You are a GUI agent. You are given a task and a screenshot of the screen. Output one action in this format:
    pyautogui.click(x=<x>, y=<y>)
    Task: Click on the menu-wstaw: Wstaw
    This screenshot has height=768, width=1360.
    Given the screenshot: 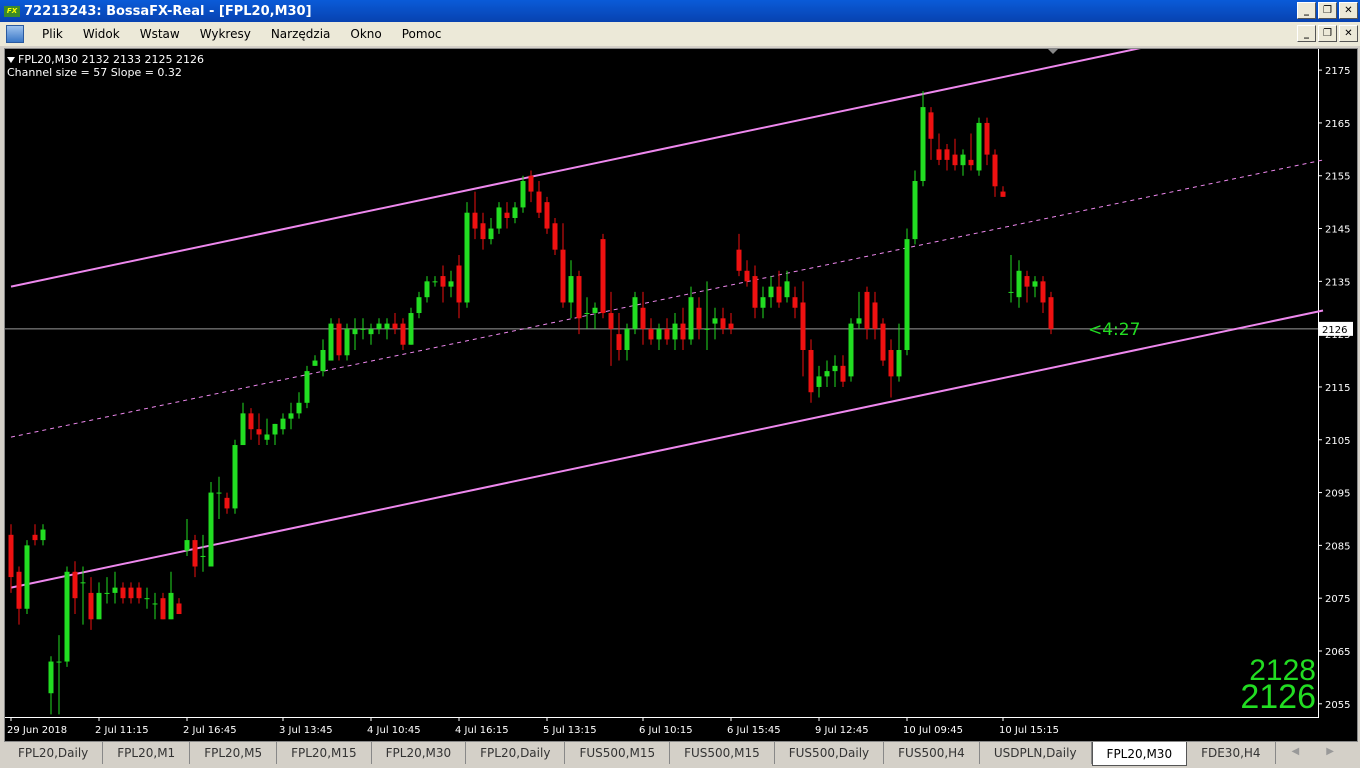 What is the action you would take?
    pyautogui.click(x=160, y=34)
    